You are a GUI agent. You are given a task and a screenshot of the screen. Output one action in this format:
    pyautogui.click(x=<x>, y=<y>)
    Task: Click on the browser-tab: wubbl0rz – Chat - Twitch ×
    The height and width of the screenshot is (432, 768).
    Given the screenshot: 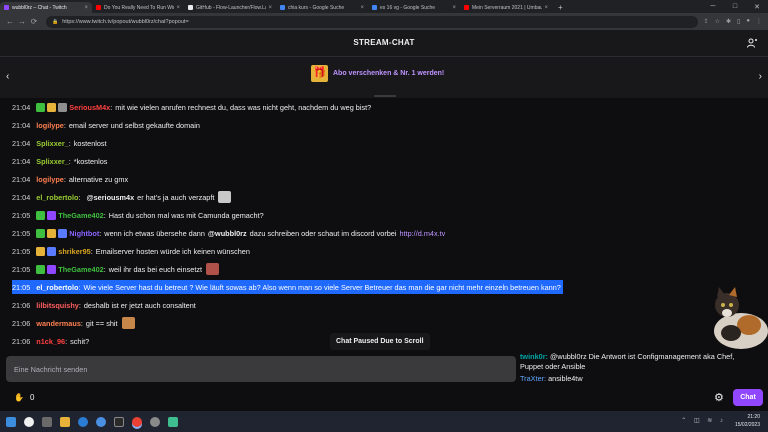 What is the action you would take?
    pyautogui.click(x=46, y=7)
    